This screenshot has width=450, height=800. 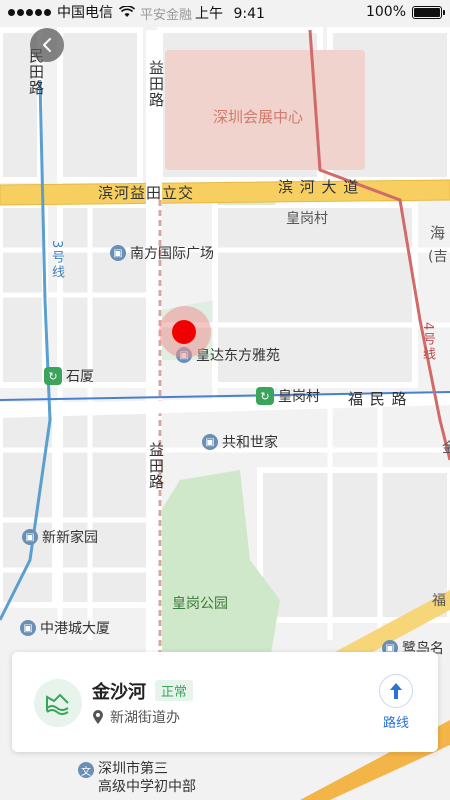 I want to click on location-pin-icon, so click(x=98, y=717).